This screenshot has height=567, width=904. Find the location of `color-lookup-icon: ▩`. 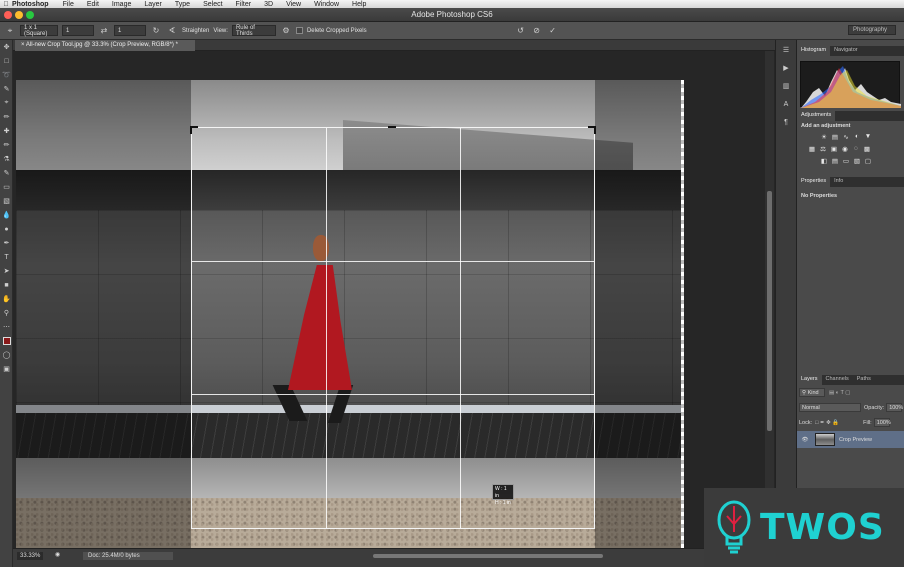

color-lookup-icon: ▩ is located at coordinates (867, 148).